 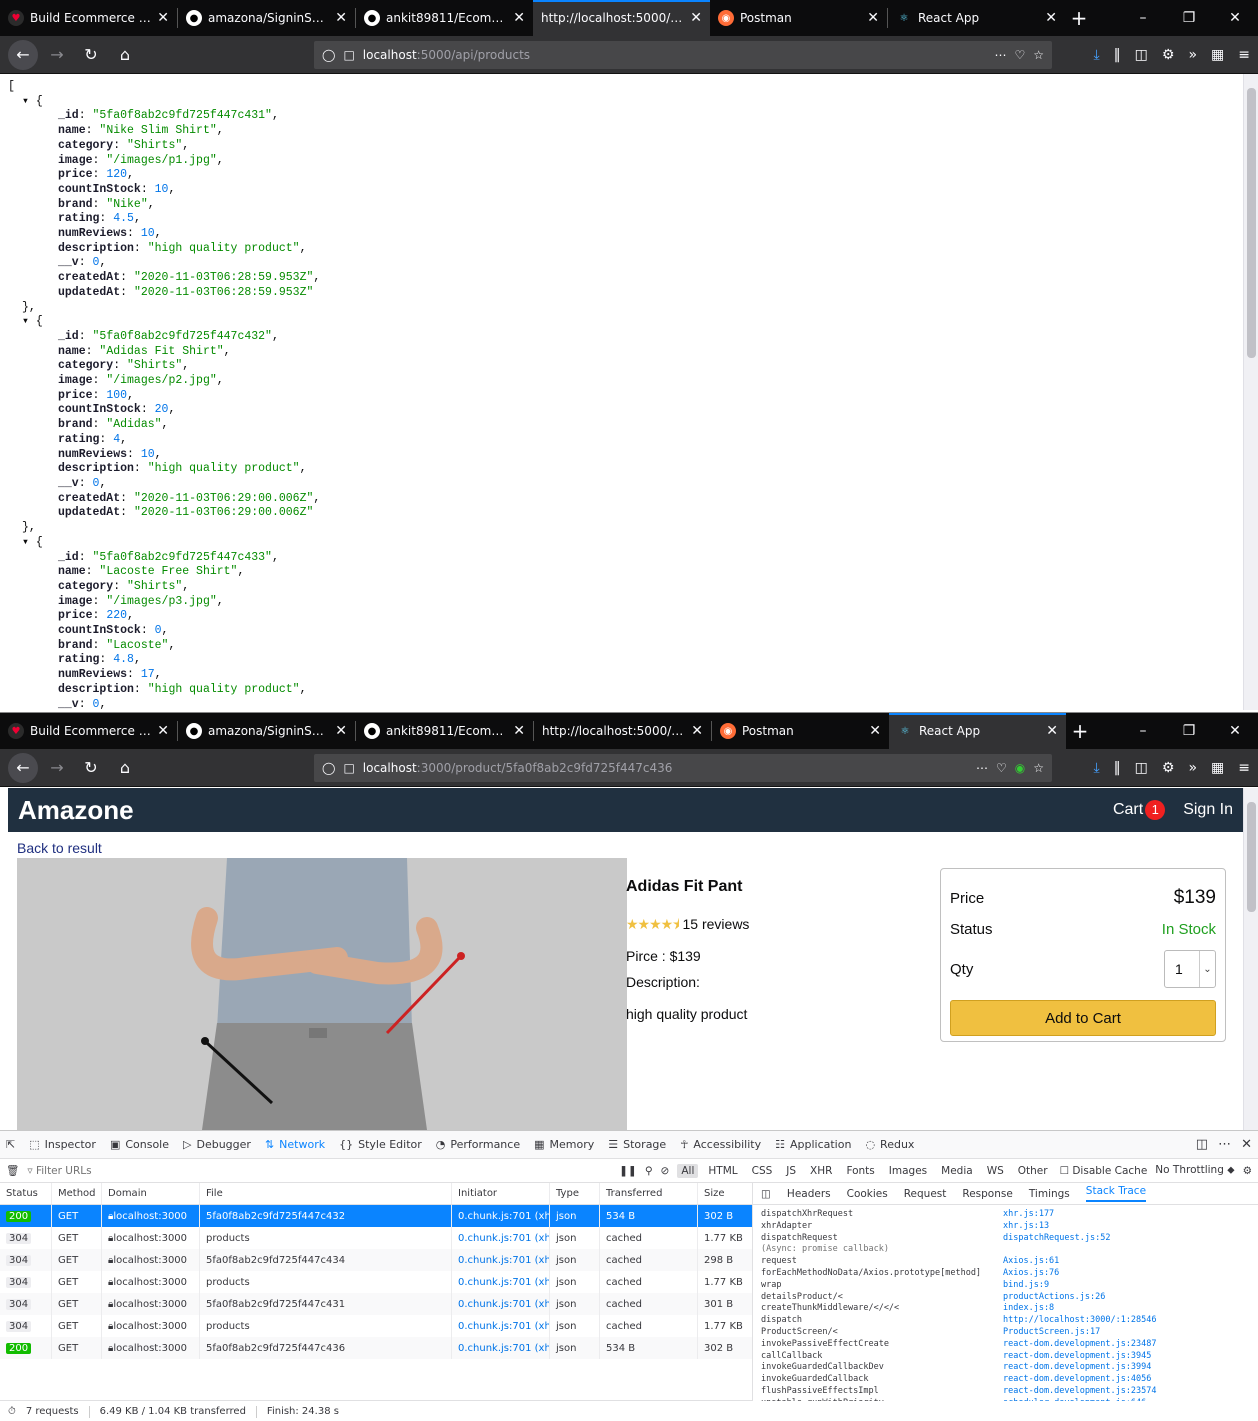 I want to click on add-to-cart-button: Add to Cart, so click(x=1083, y=1018).